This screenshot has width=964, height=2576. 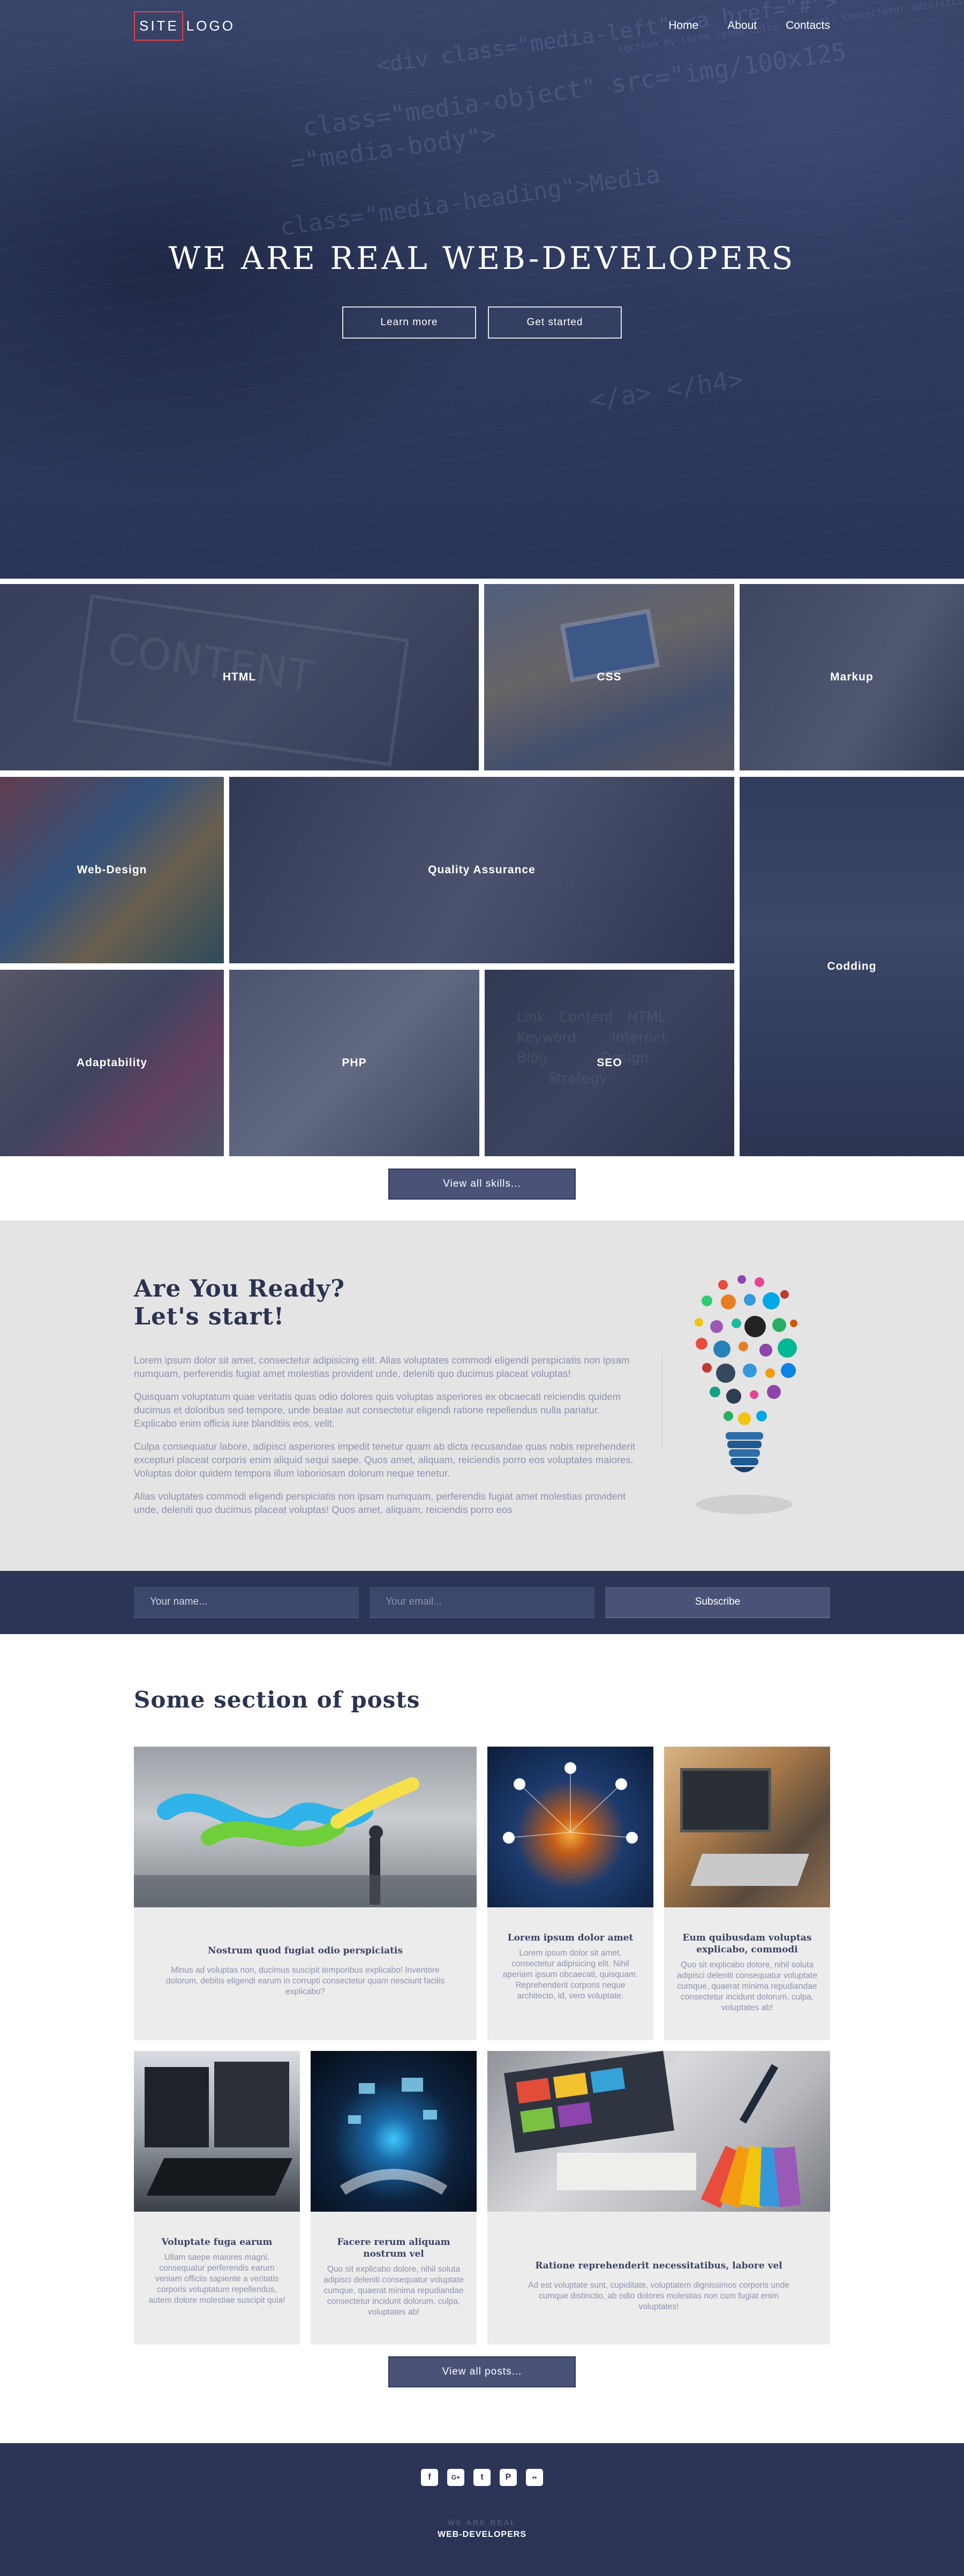 What do you see at coordinates (394, 2136) in the screenshot?
I see `hand-tech-glow-illustration` at bounding box center [394, 2136].